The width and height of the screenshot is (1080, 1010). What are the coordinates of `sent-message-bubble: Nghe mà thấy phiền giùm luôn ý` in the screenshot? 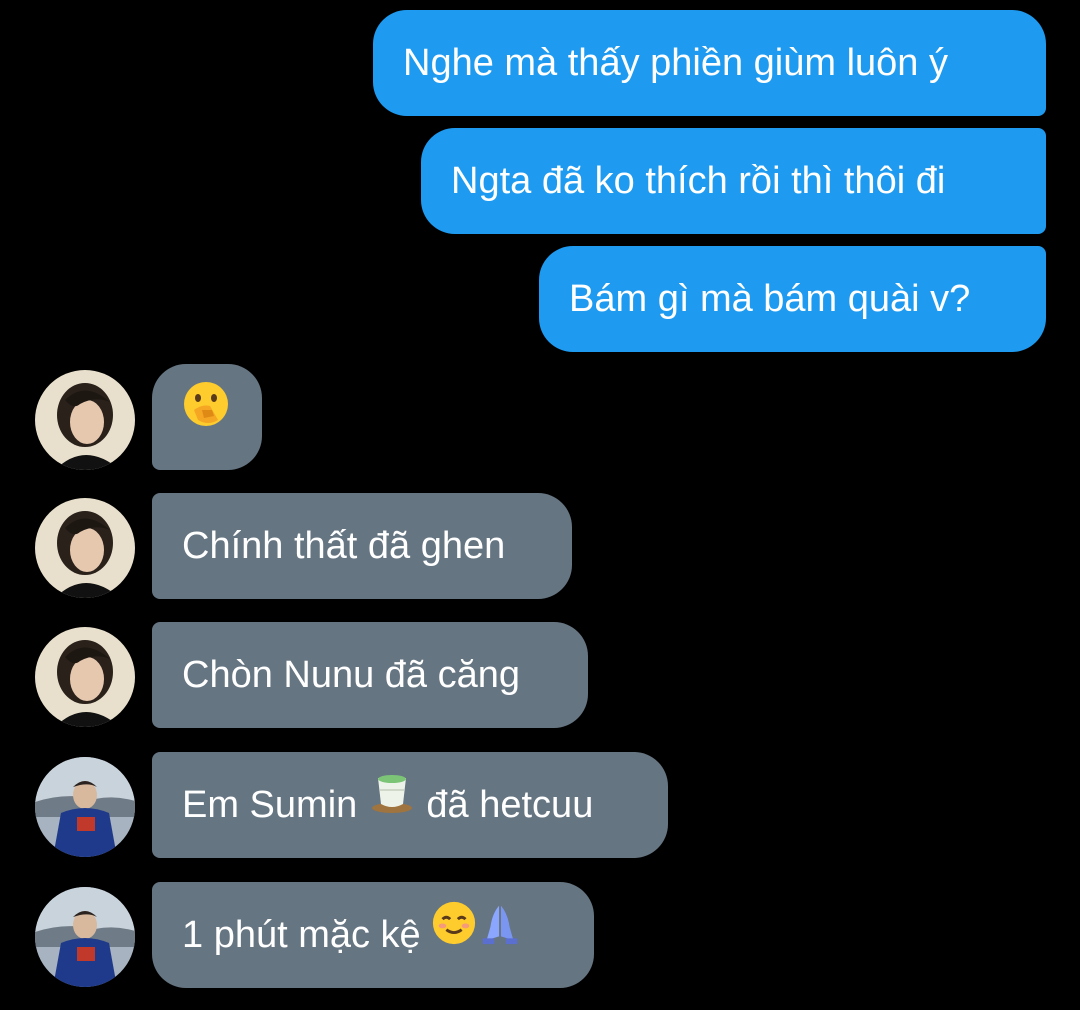 It's located at (709, 63).